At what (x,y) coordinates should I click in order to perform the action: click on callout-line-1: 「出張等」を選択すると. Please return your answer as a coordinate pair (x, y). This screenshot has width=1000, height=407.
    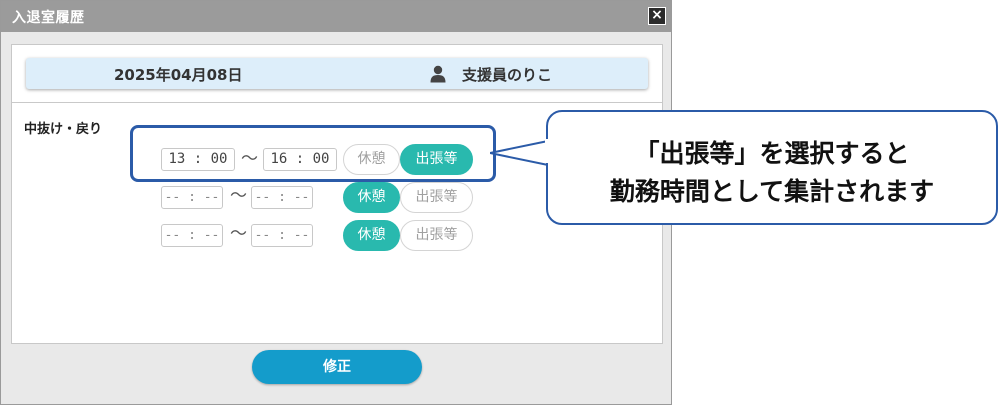
    Looking at the image, I should click on (772, 153).